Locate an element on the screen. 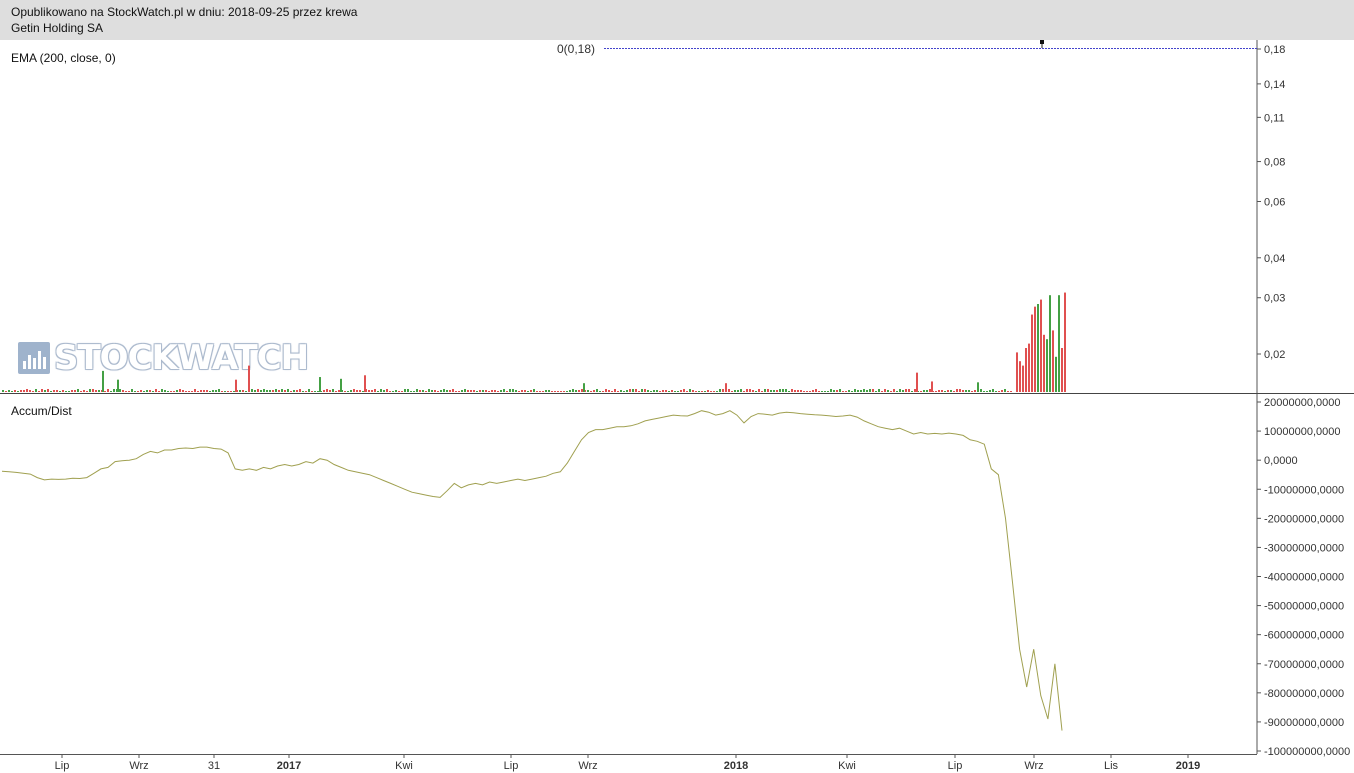  time-tick-label: Kwi is located at coordinates (847, 766).